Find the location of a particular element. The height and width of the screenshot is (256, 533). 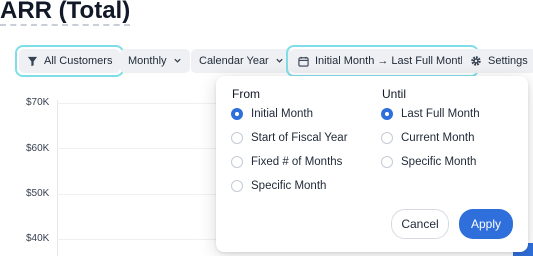

filter-icon is located at coordinates (32, 61).